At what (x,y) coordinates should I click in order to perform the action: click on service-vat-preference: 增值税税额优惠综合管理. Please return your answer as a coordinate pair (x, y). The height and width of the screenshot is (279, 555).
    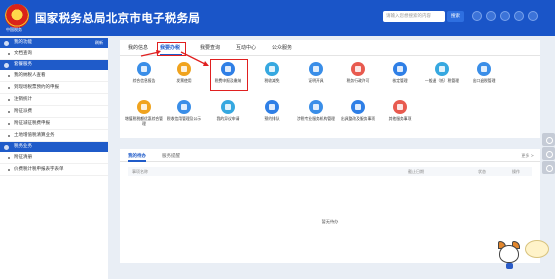
    Looking at the image, I should click on (144, 113).